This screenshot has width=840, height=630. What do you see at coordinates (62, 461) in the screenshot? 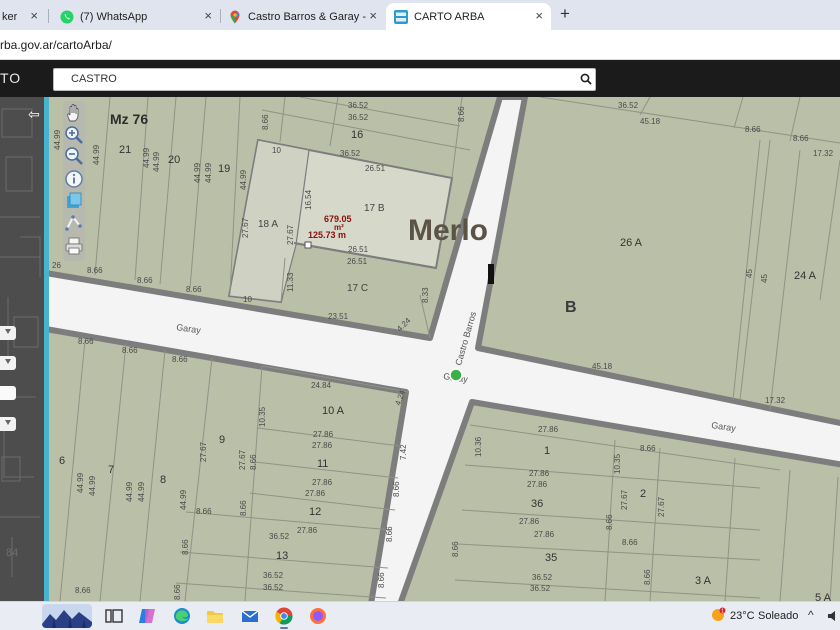
I see `parcel-label: 6` at bounding box center [62, 461].